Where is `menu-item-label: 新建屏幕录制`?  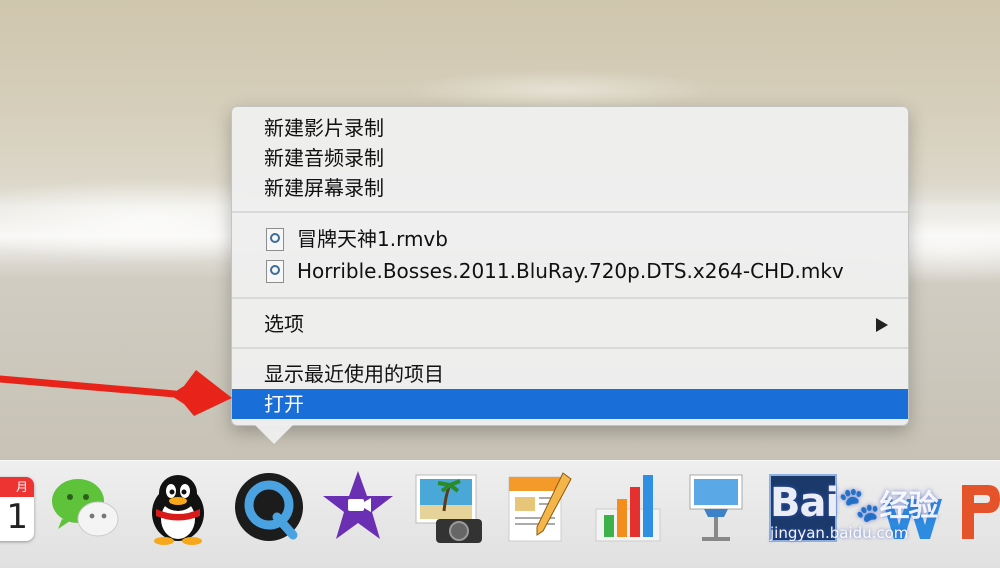
menu-item-label: 新建屏幕录制 is located at coordinates (324, 188).